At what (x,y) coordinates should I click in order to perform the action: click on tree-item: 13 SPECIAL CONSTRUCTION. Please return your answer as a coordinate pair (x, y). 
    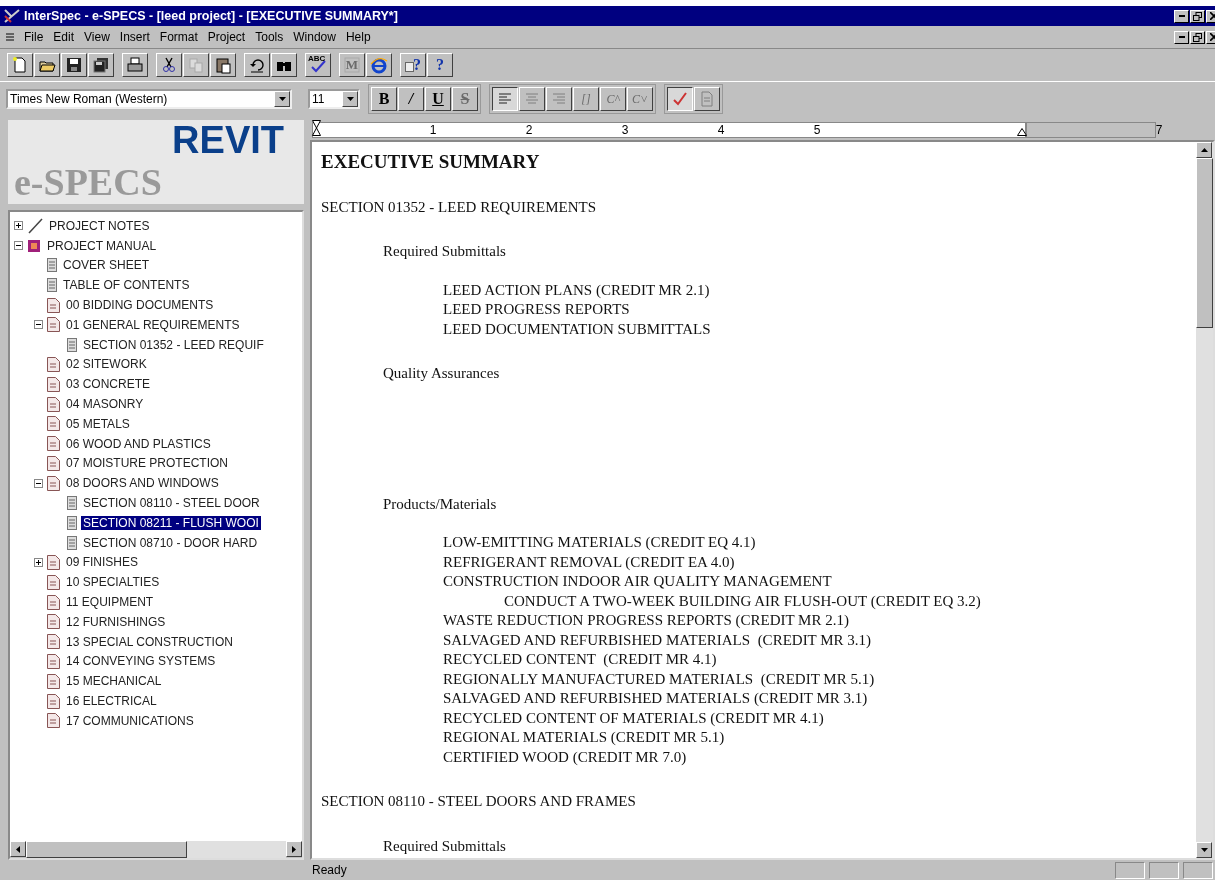
    Looking at the image, I should click on (149, 641).